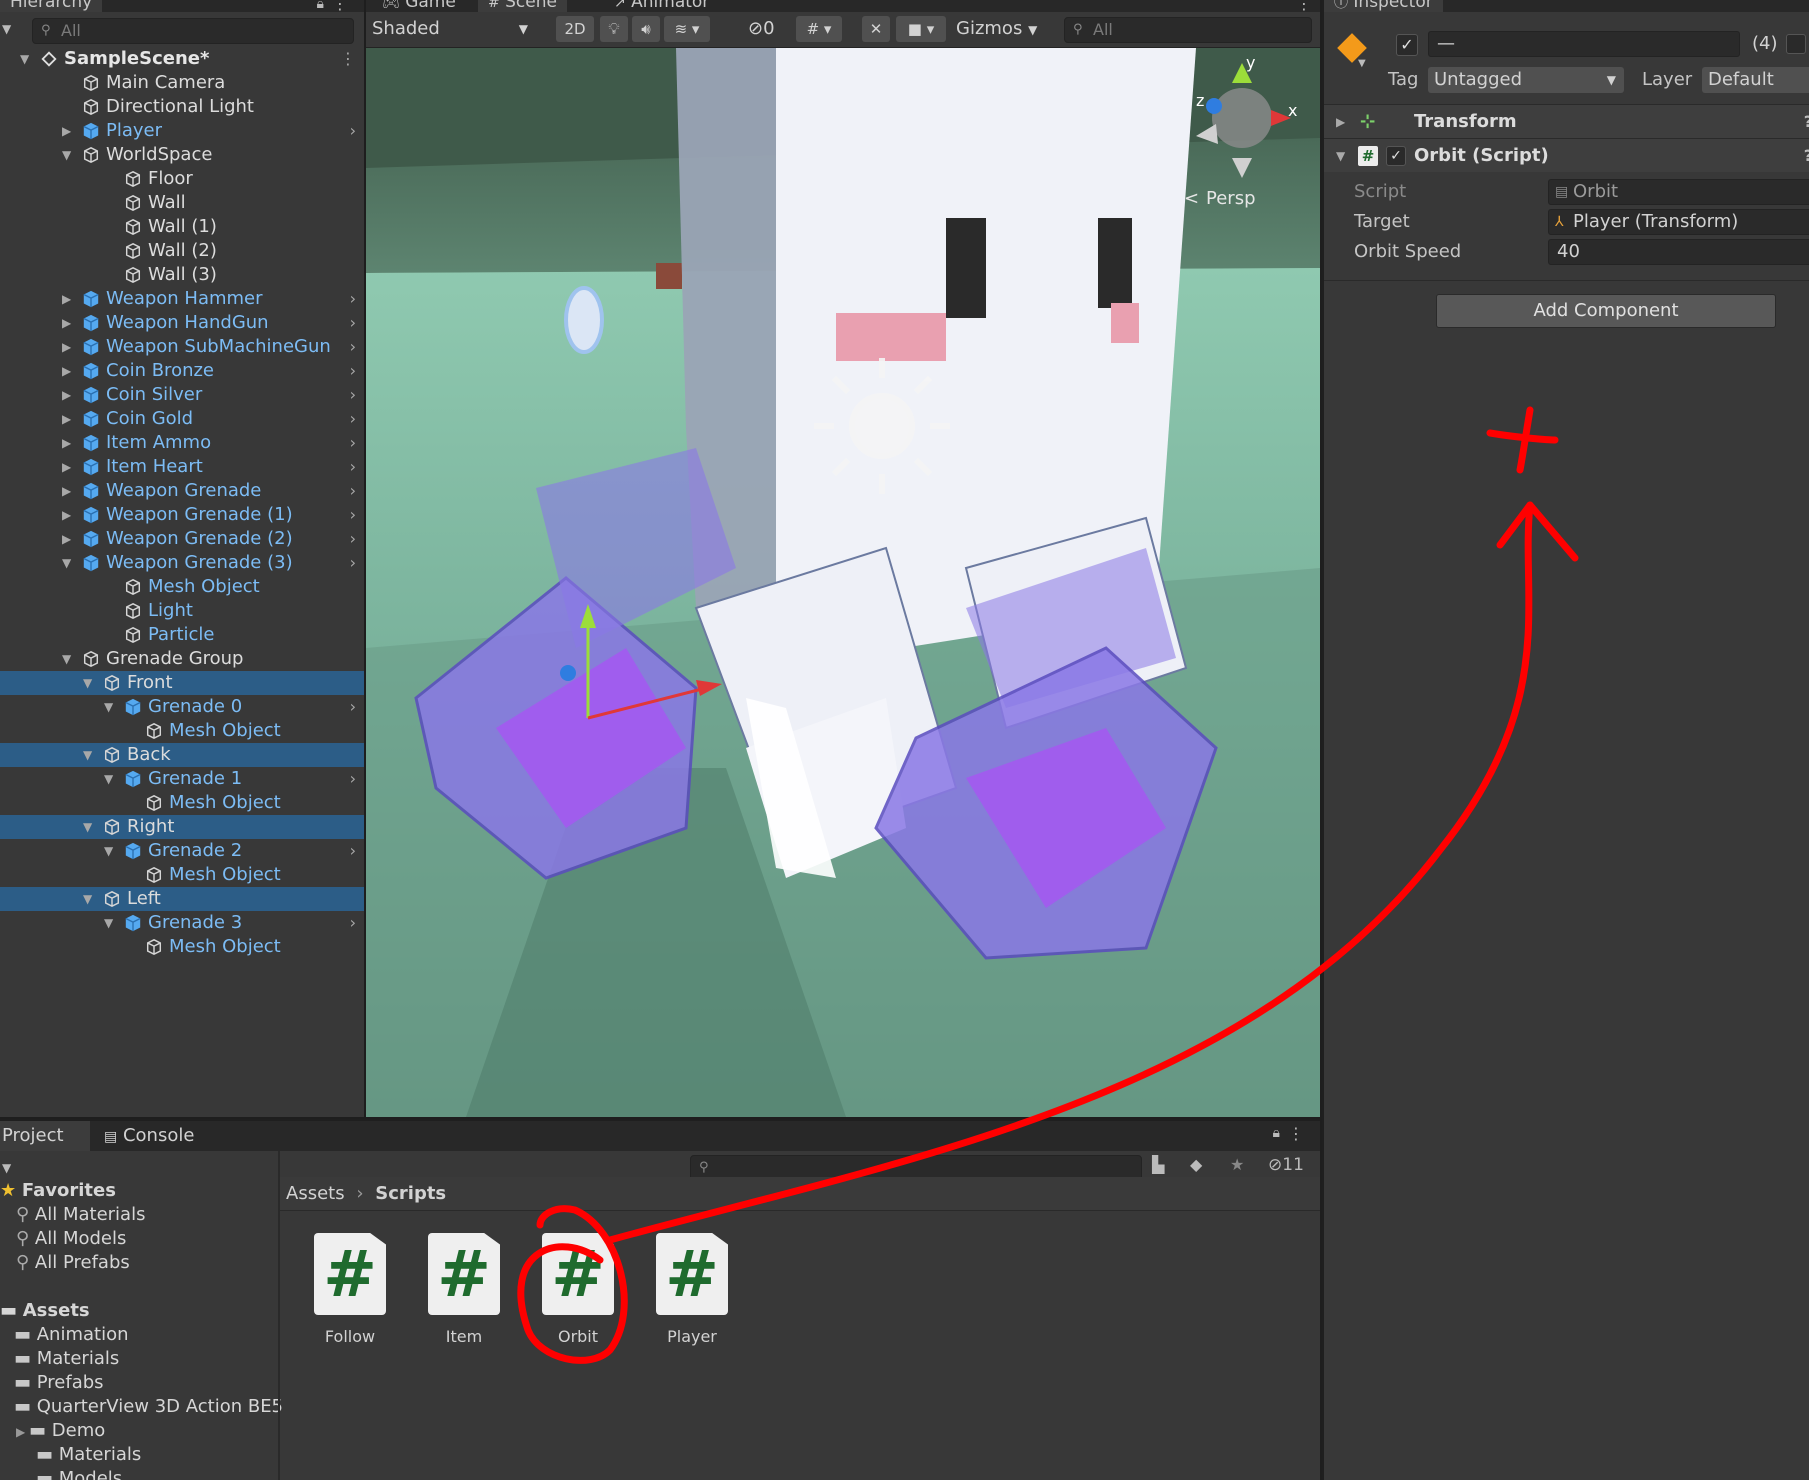 Image resolution: width=1809 pixels, height=1480 pixels. Describe the element at coordinates (1522, 440) in the screenshot. I see `annotation-cross` at that location.